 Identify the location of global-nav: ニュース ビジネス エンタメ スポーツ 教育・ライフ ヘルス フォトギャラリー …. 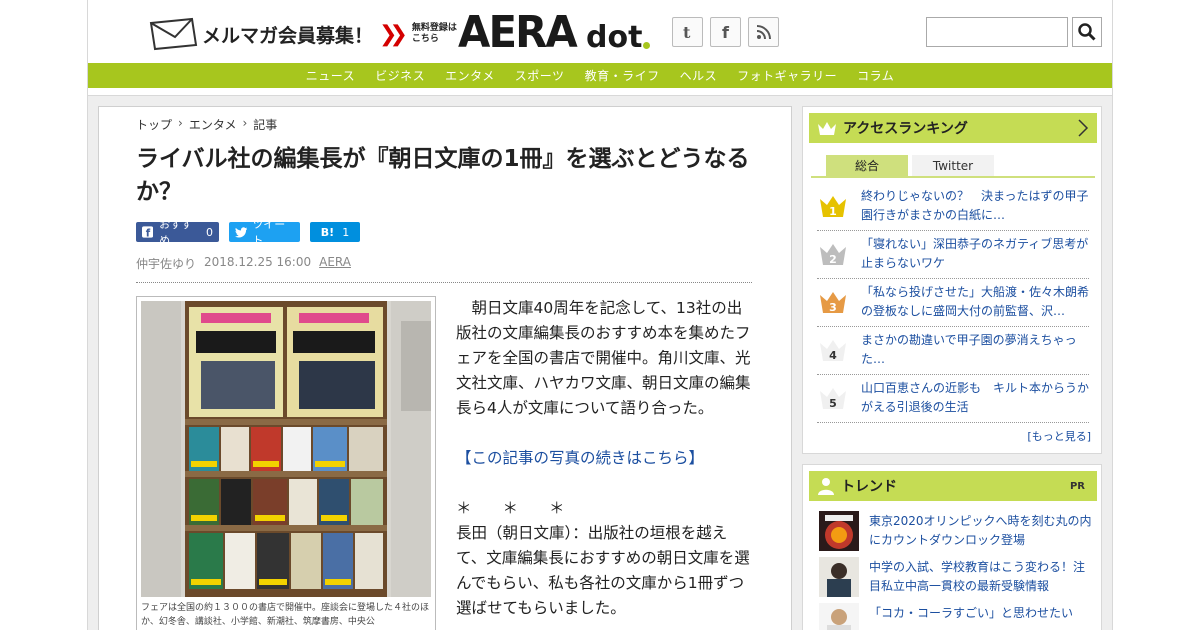
(600, 75).